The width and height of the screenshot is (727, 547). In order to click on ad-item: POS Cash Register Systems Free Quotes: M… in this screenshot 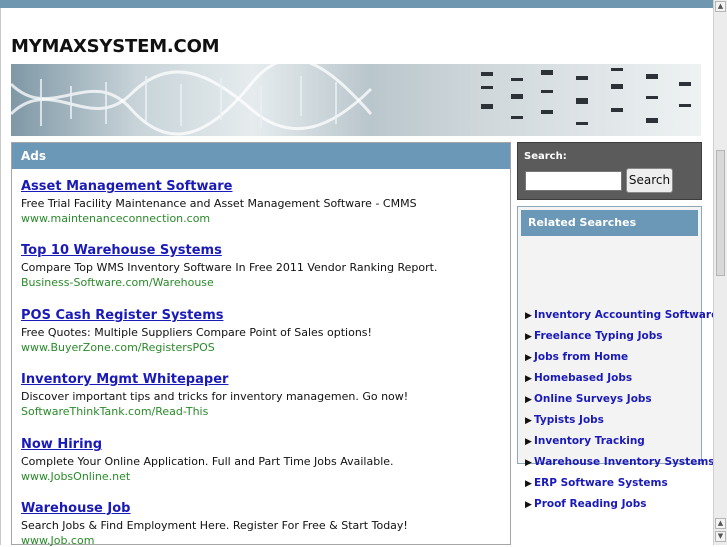, I will do `click(196, 331)`.